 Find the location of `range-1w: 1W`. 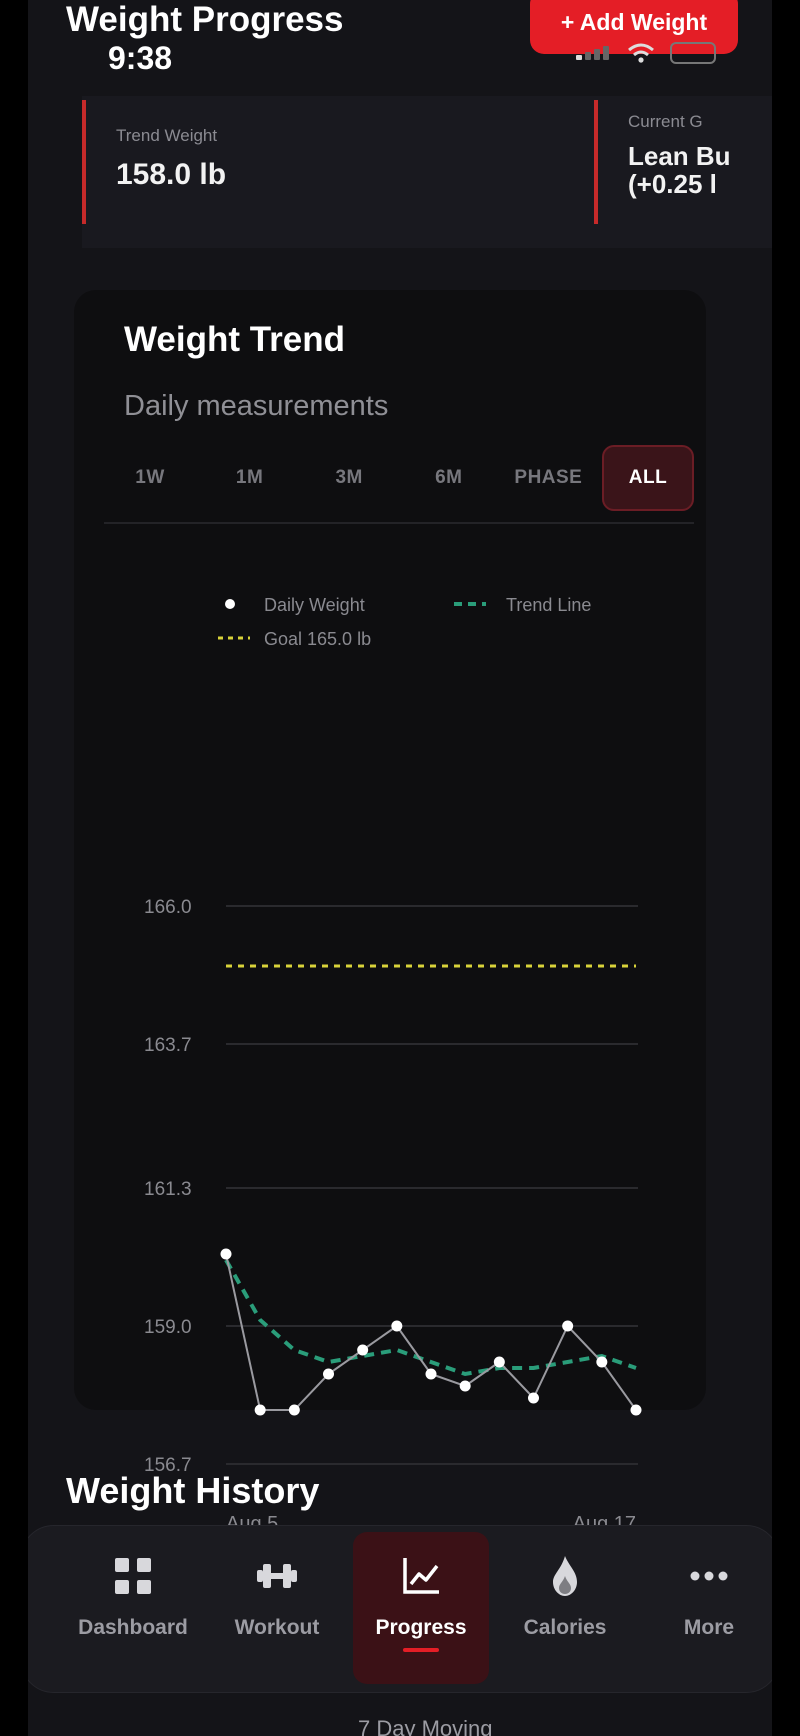

range-1w: 1W is located at coordinates (150, 478).